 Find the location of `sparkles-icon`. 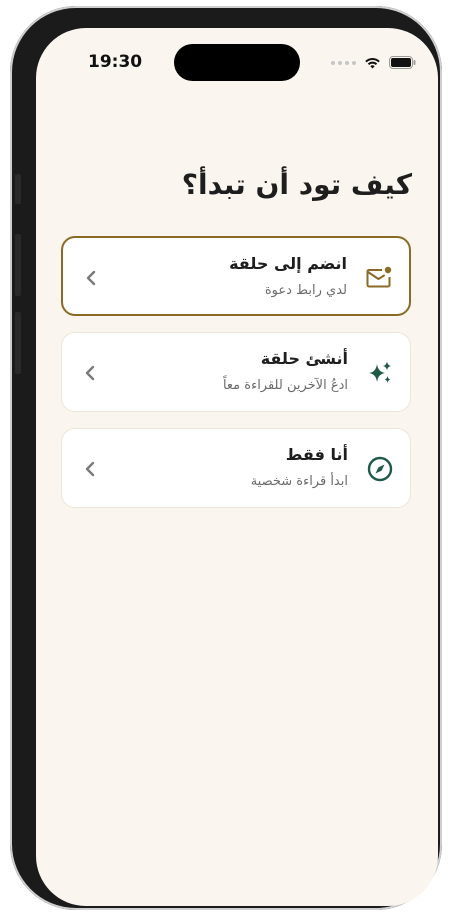

sparkles-icon is located at coordinates (380, 372).